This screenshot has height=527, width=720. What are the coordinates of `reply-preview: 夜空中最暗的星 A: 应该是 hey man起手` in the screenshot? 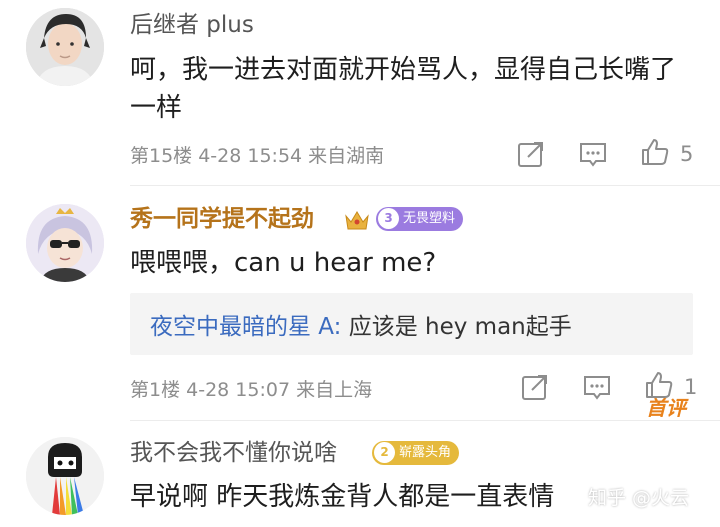 It's located at (411, 324).